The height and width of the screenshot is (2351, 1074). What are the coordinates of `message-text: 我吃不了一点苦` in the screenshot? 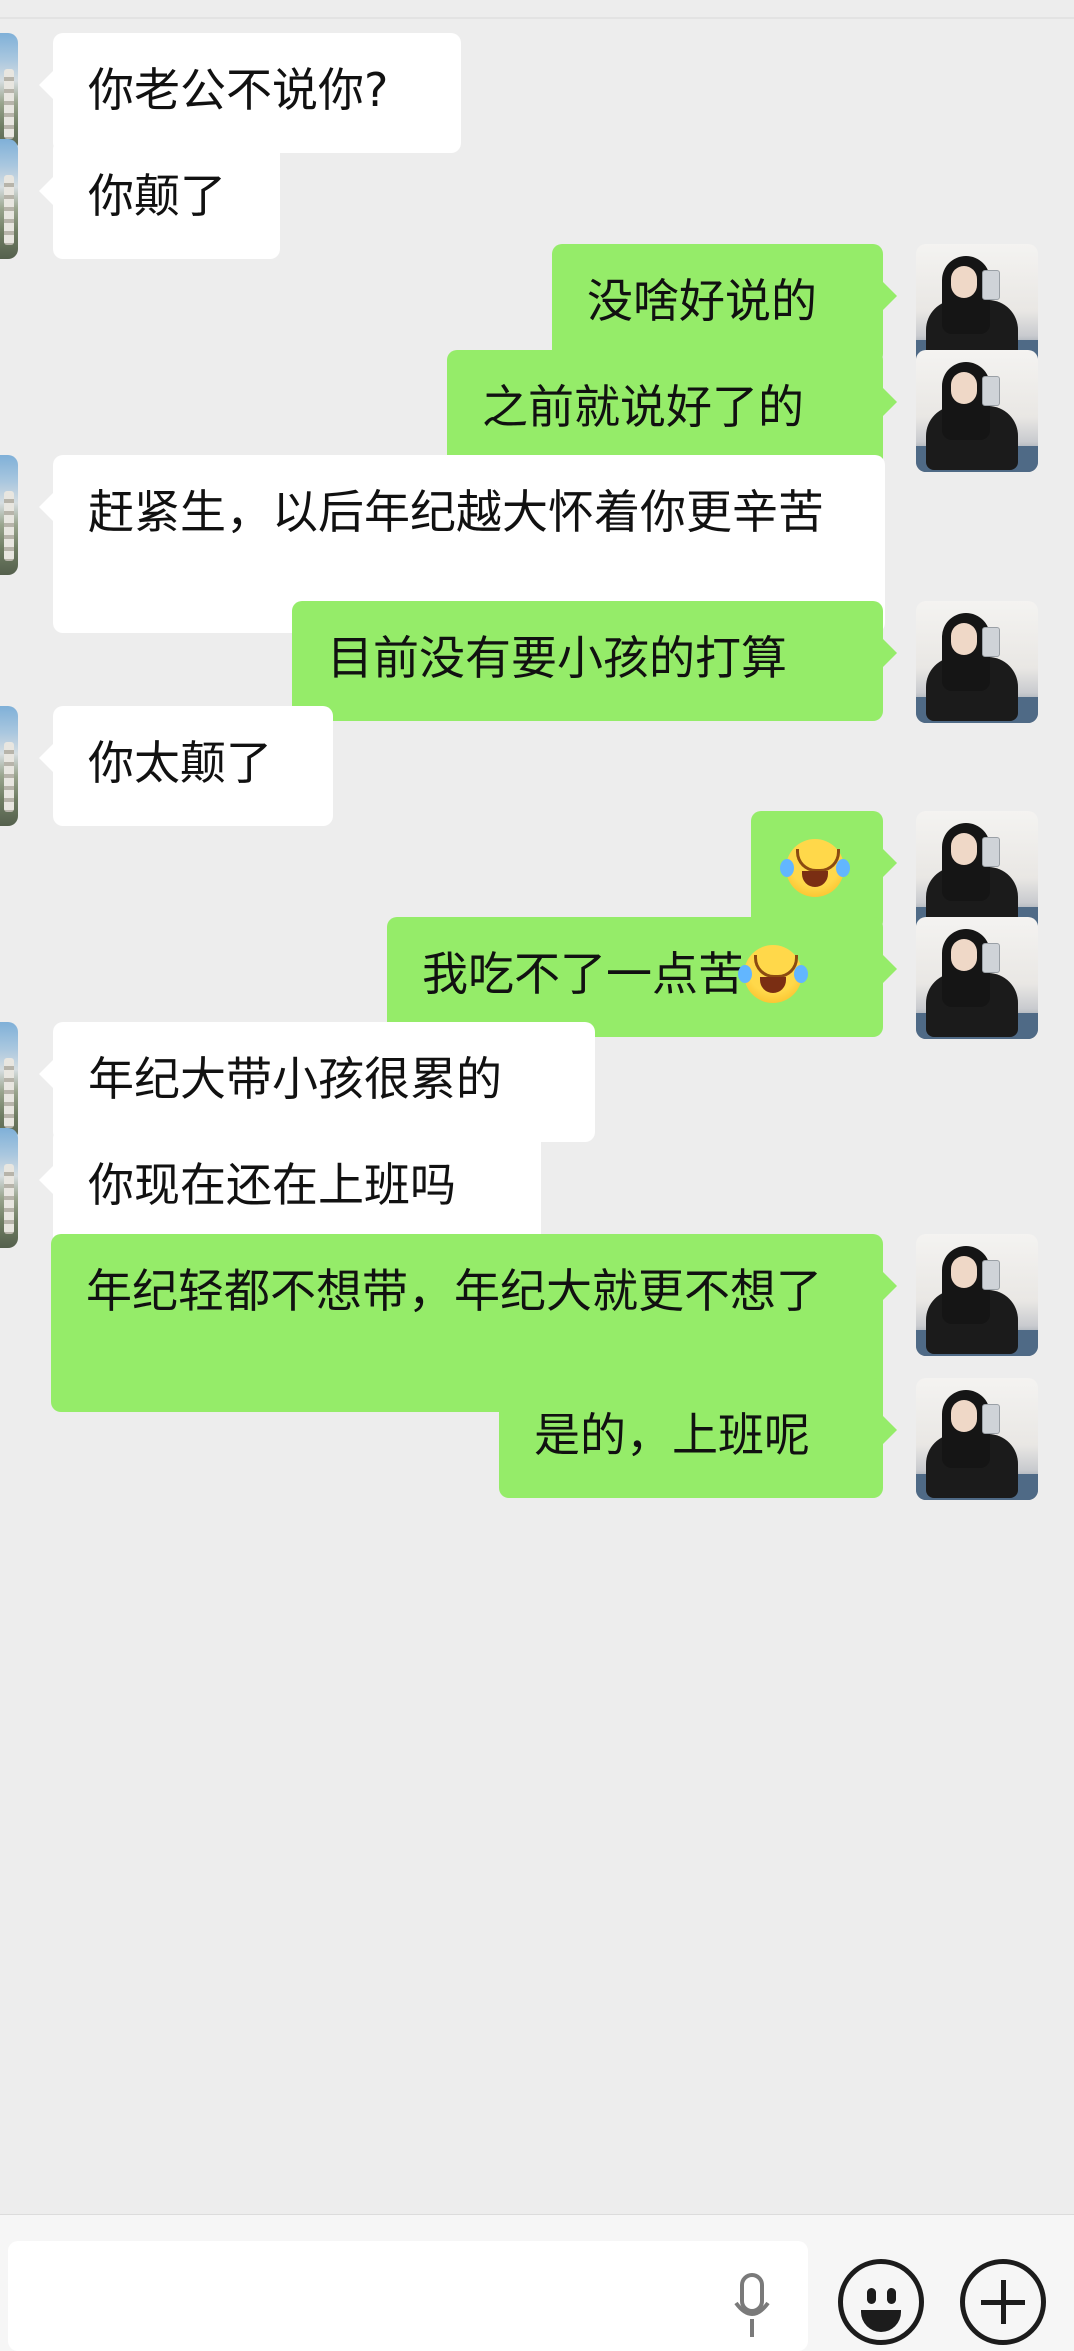 It's located at (583, 974).